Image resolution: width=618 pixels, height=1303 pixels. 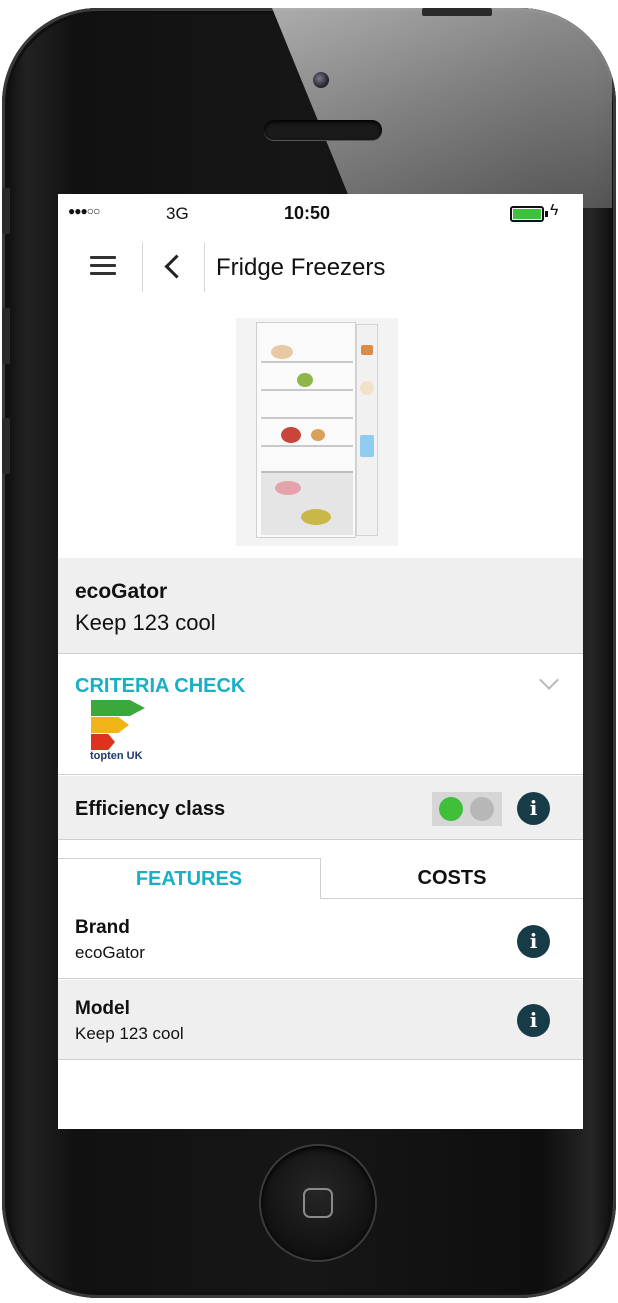 What do you see at coordinates (307, 213) in the screenshot?
I see `status-time: 10:50` at bounding box center [307, 213].